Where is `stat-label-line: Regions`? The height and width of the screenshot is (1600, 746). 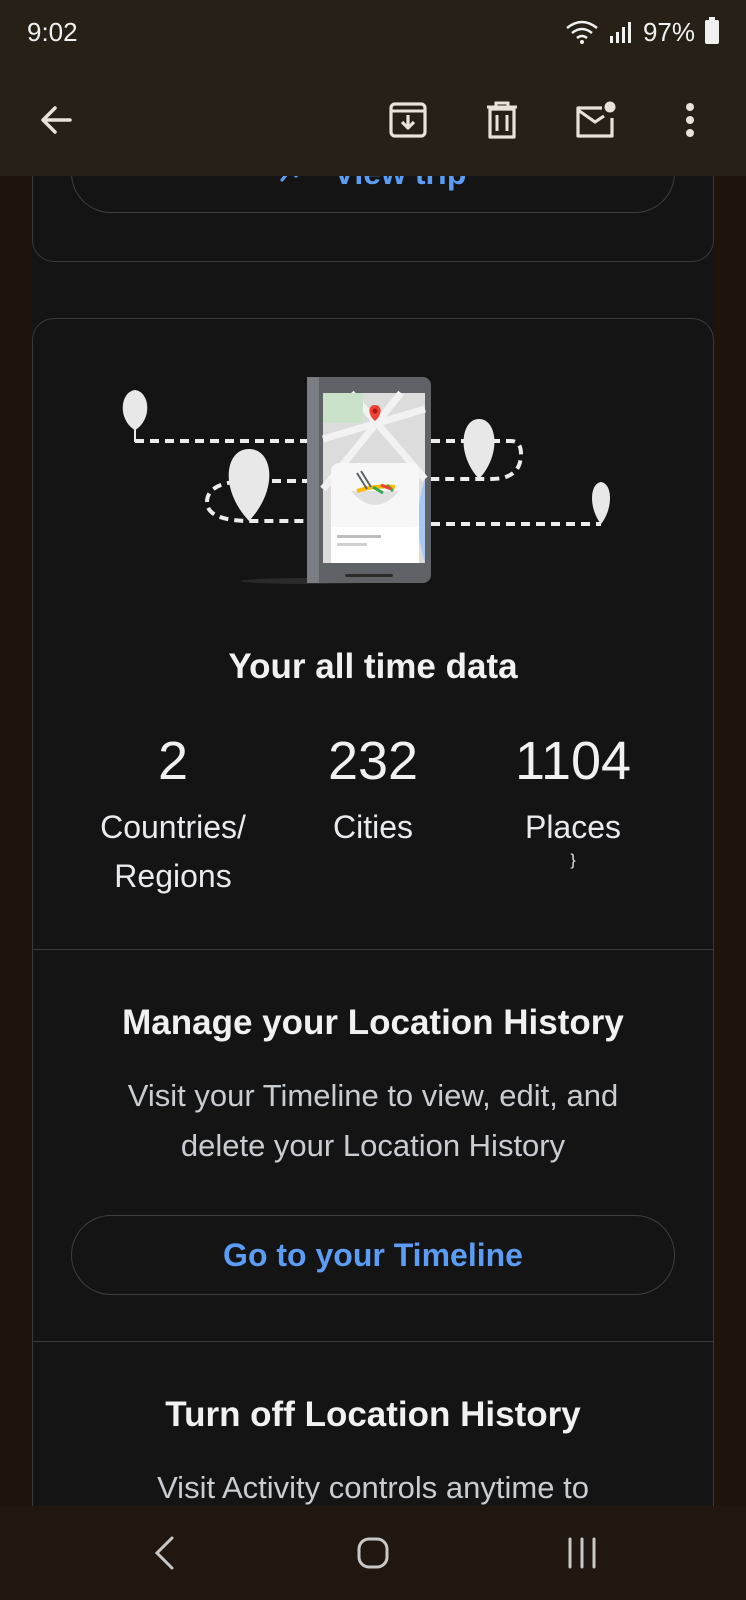 stat-label-line: Regions is located at coordinates (173, 876).